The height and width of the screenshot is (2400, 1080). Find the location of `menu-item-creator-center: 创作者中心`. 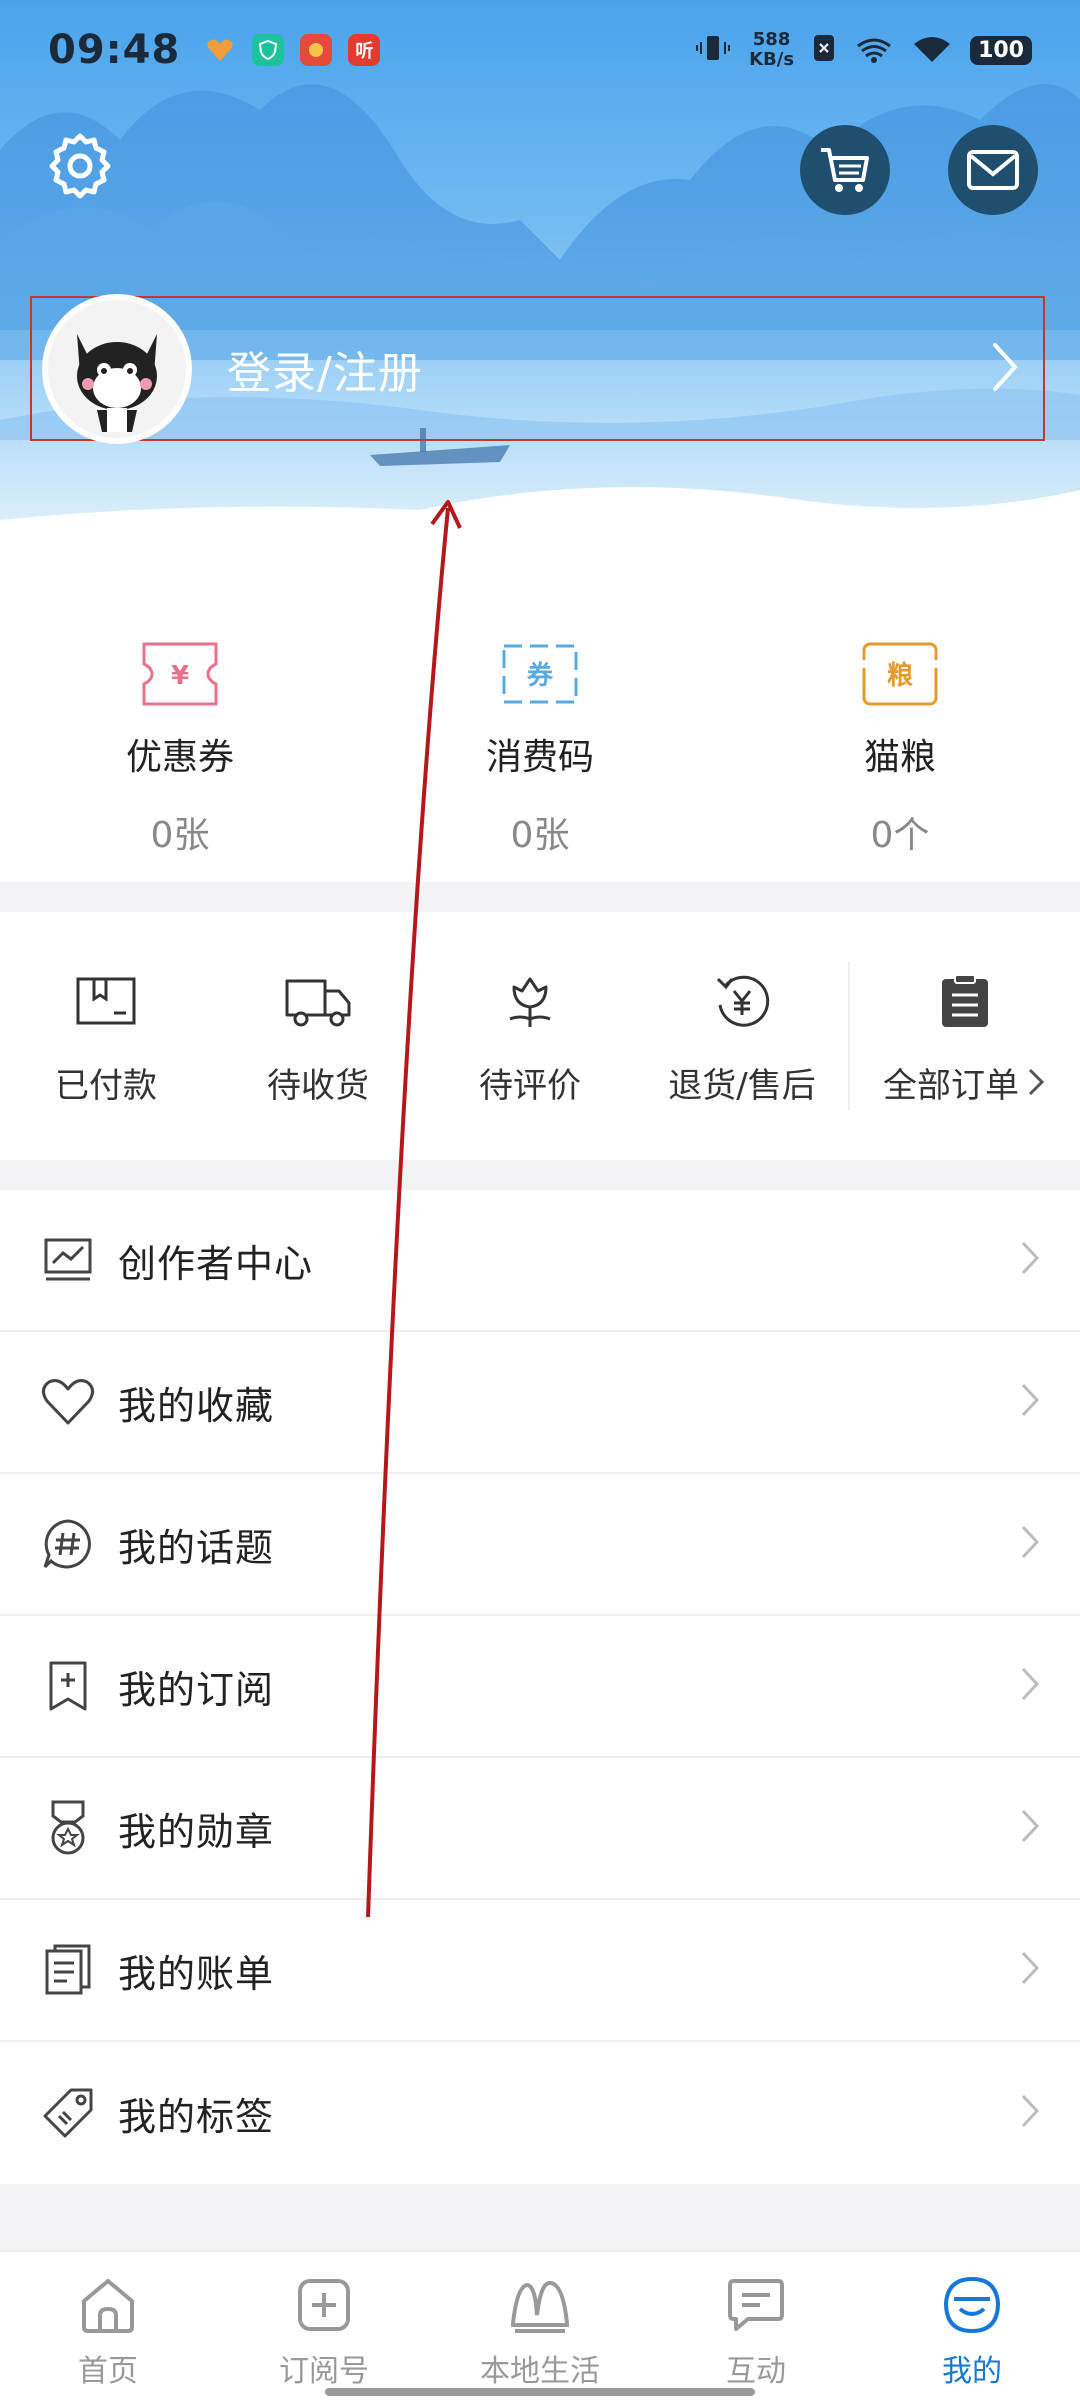

menu-item-creator-center: 创作者中心 is located at coordinates (540, 1261).